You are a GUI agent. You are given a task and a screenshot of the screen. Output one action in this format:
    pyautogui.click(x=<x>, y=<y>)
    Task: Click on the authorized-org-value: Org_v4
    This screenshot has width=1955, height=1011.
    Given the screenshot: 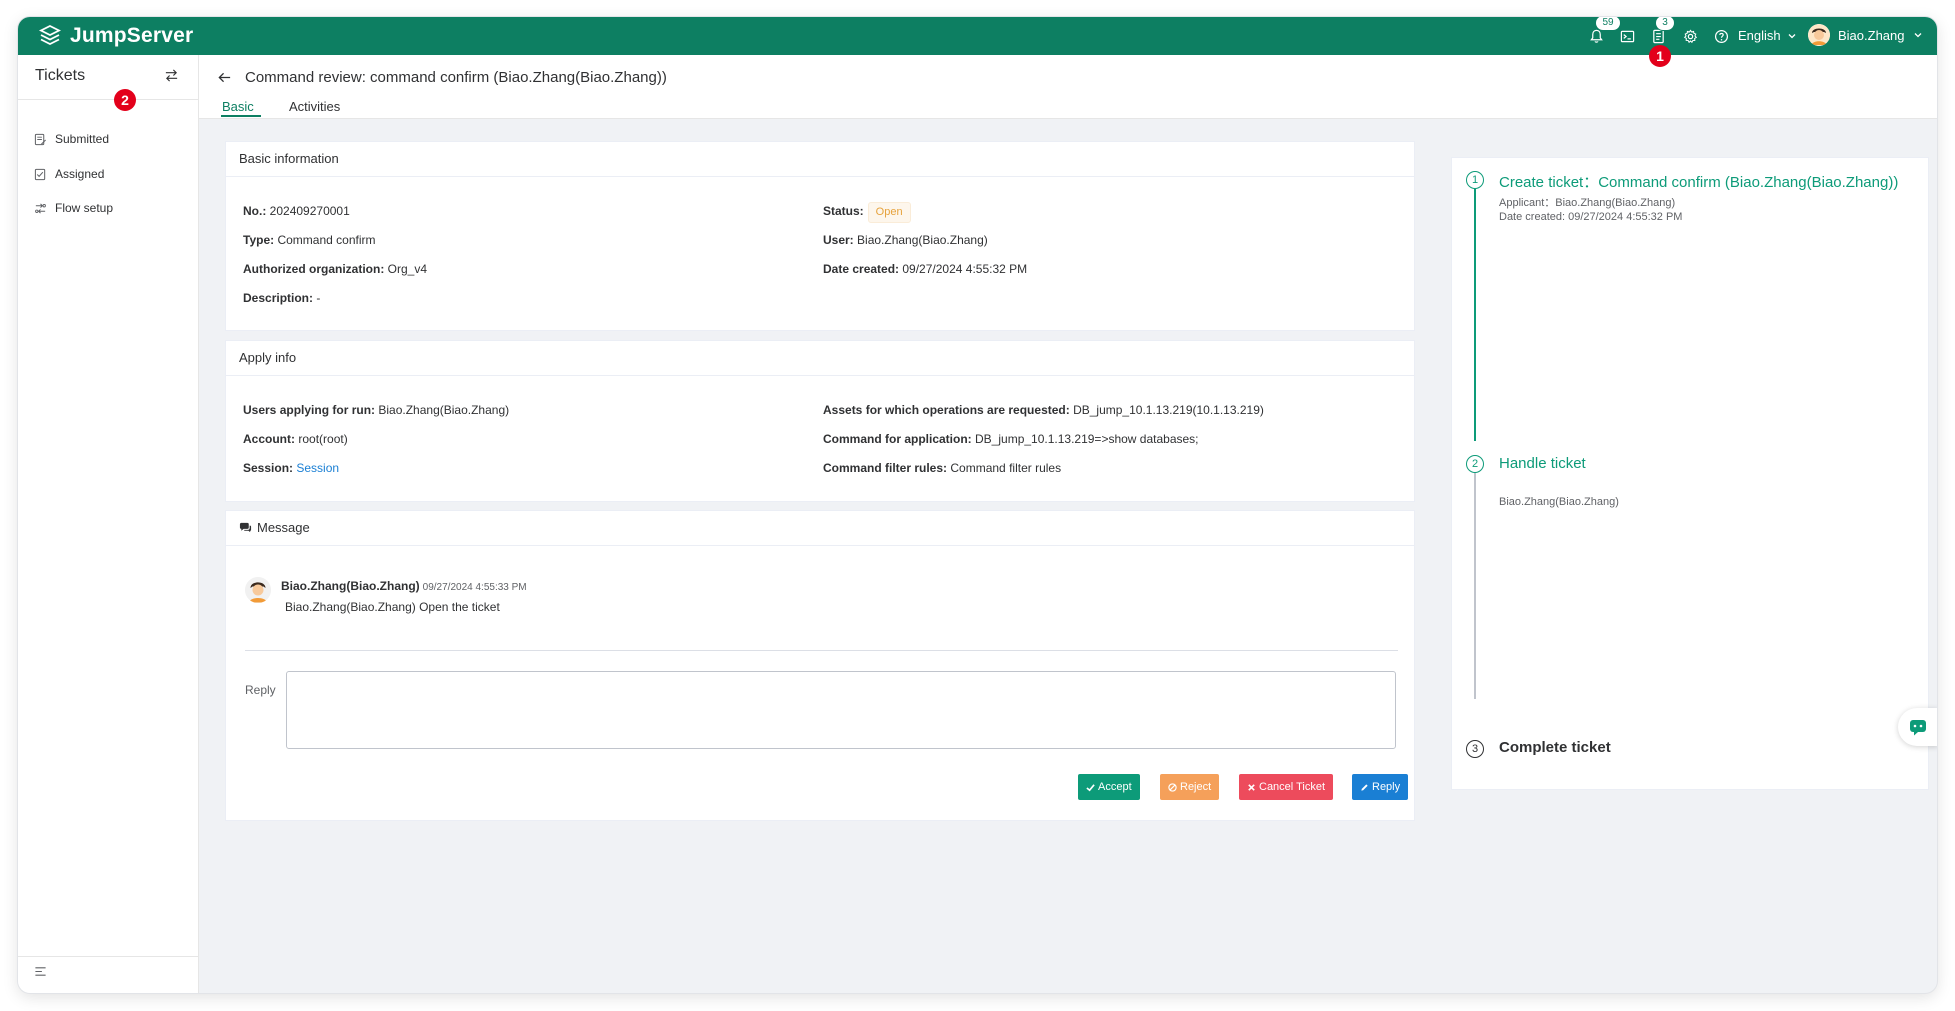 What is the action you would take?
    pyautogui.click(x=407, y=269)
    